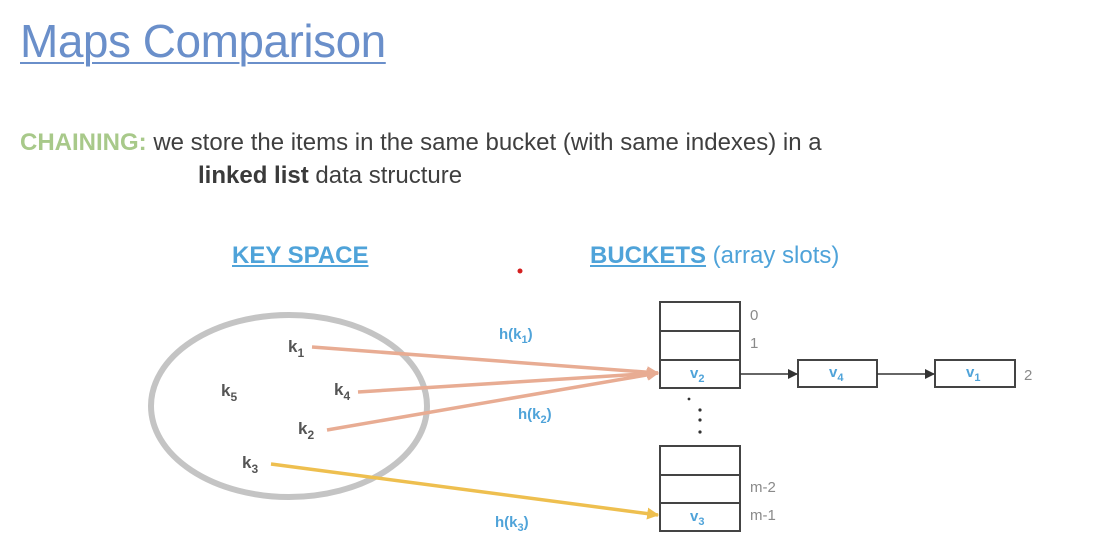 This screenshot has width=1107, height=548. What do you see at coordinates (306, 430) in the screenshot?
I see `key-k2: k2` at bounding box center [306, 430].